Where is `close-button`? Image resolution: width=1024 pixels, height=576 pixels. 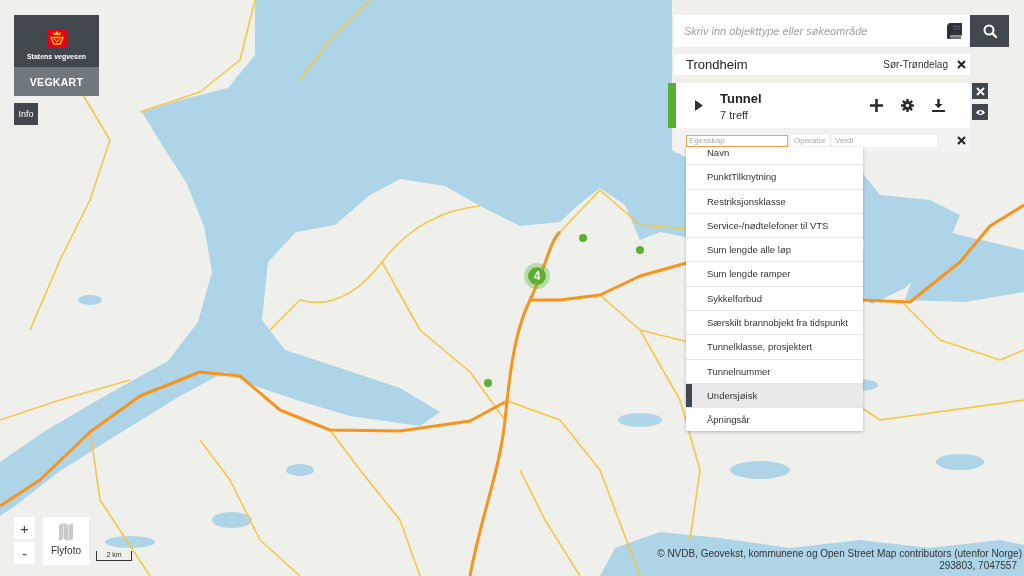
close-button is located at coordinates (980, 91).